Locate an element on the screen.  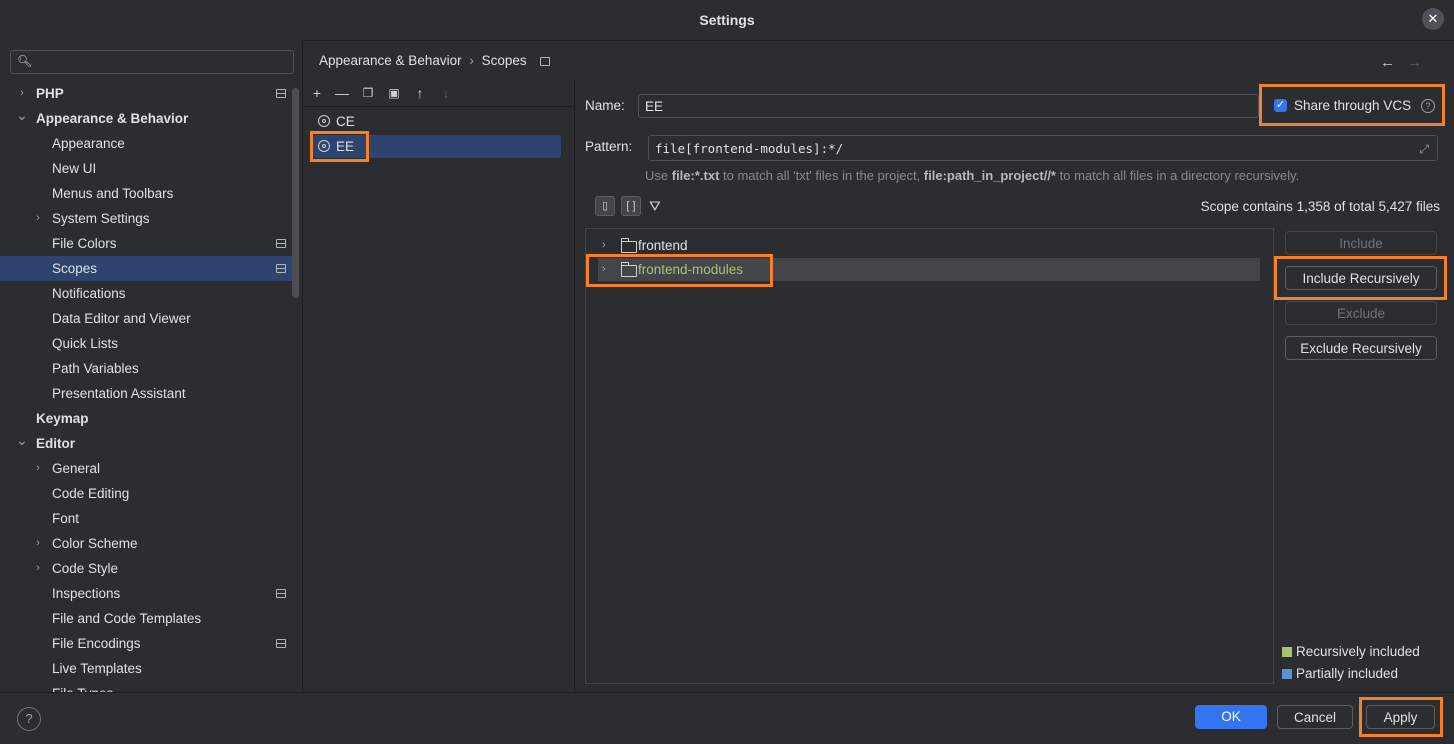
sidebar-item-color-scheme: › Color Scheme is located at coordinates (146, 543).